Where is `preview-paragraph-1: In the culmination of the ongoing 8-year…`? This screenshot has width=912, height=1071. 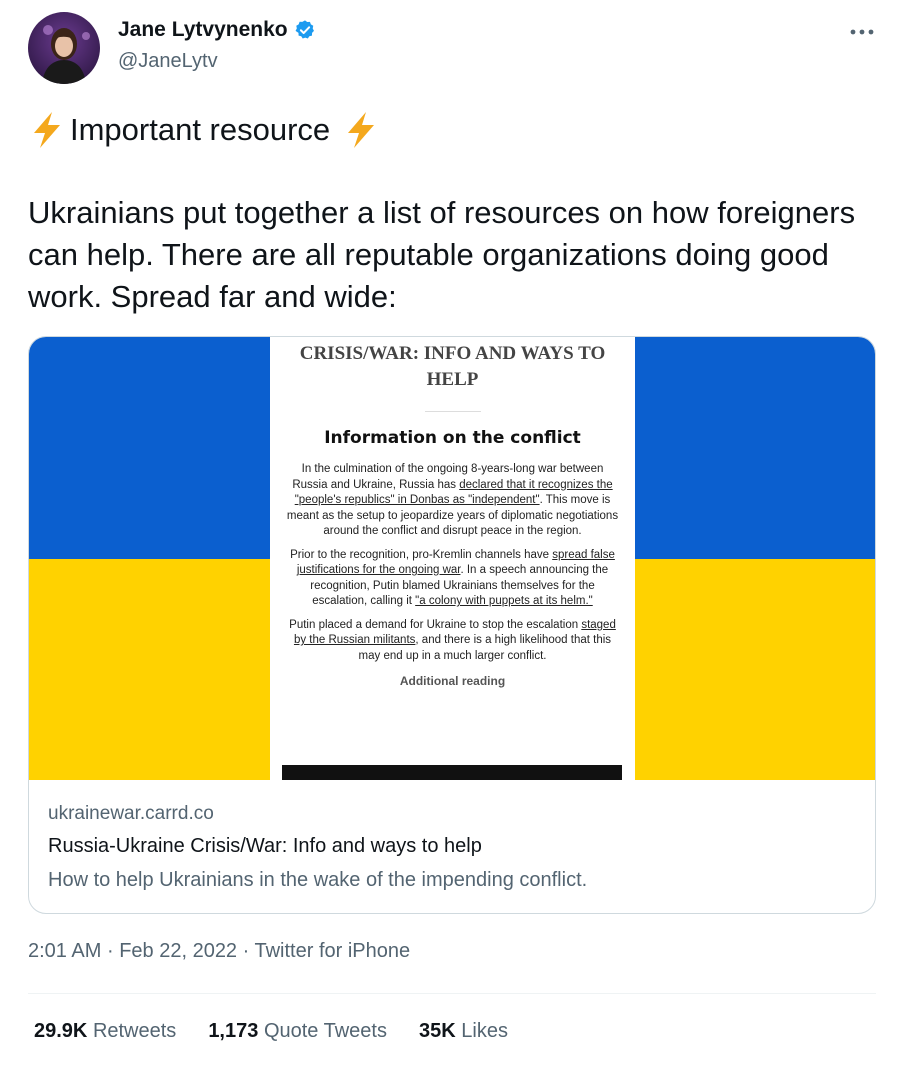
preview-paragraph-1: In the culmination of the ongoing 8-year… is located at coordinates (452, 500).